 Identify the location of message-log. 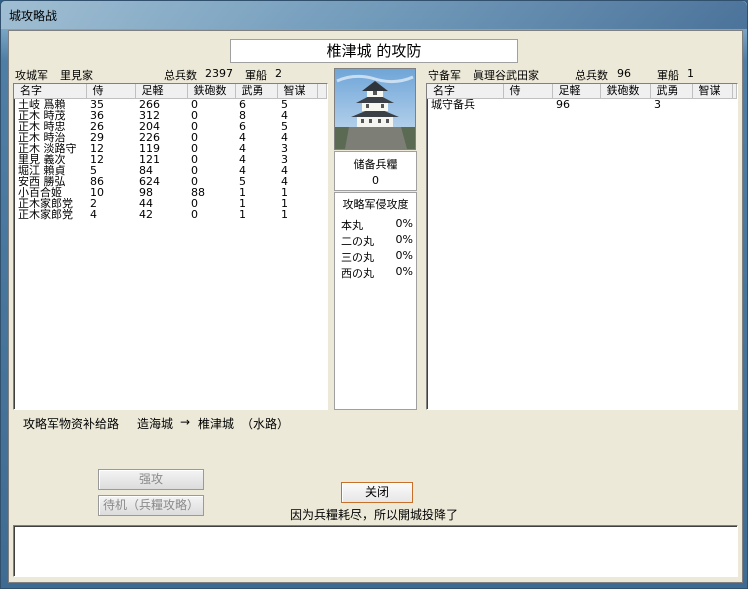
(375, 551).